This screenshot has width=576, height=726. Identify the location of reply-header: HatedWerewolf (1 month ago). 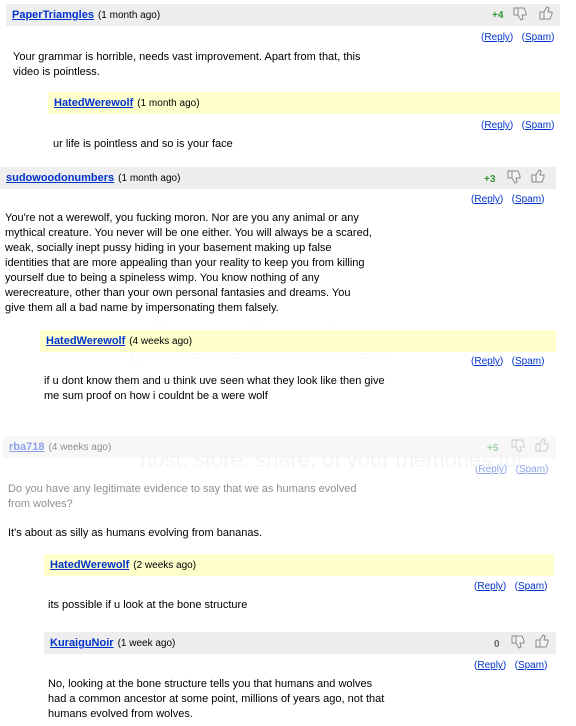
(304, 103).